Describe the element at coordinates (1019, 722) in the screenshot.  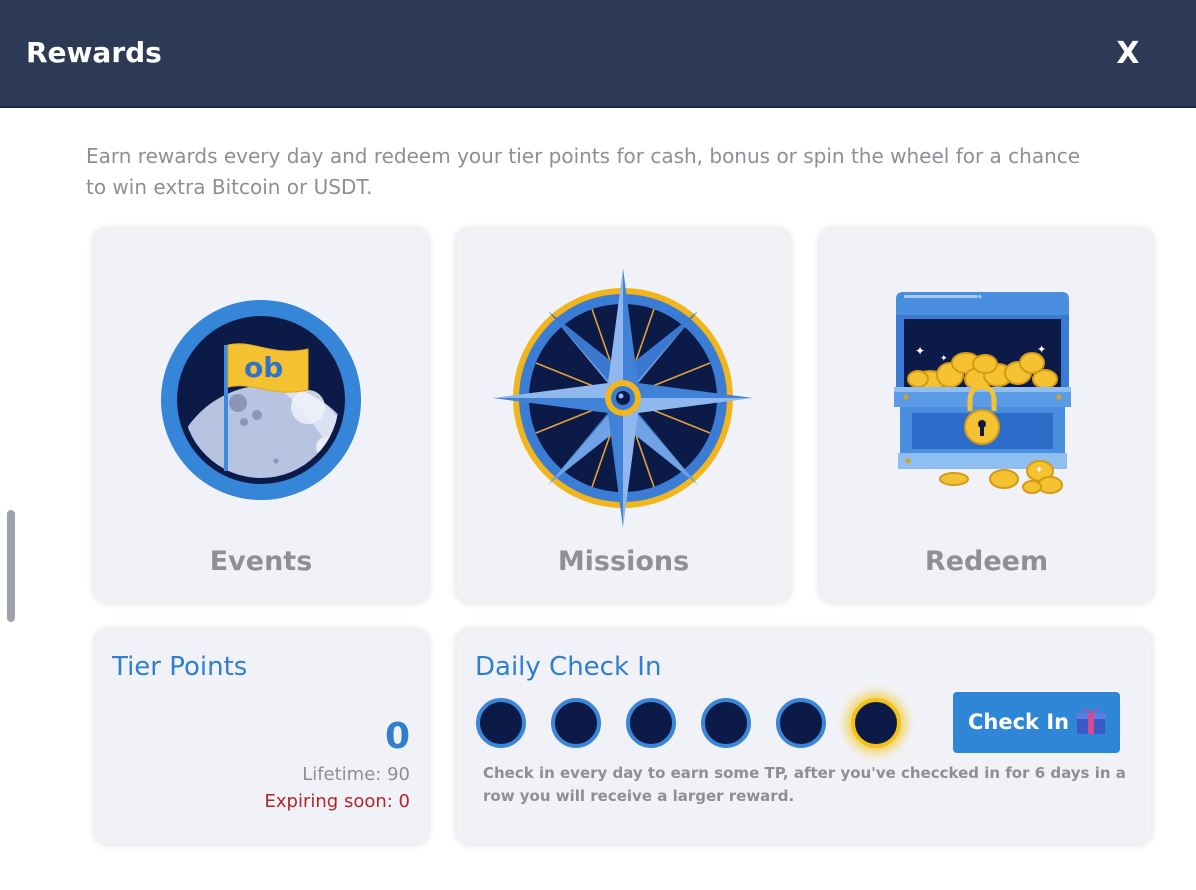
I see `check-in-button-label: Check In` at that location.